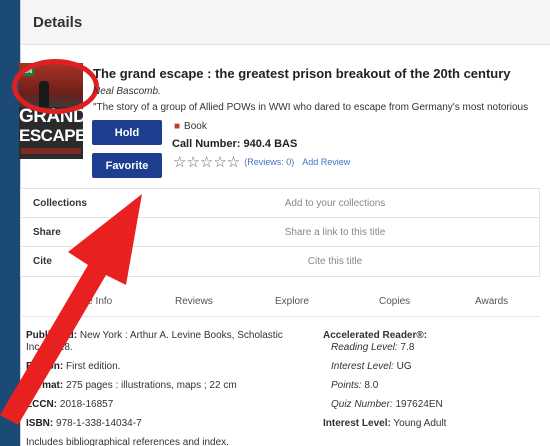 Image resolution: width=550 pixels, height=446 pixels. Describe the element at coordinates (348, 385) in the screenshot. I see `points-label: Points:` at that location.